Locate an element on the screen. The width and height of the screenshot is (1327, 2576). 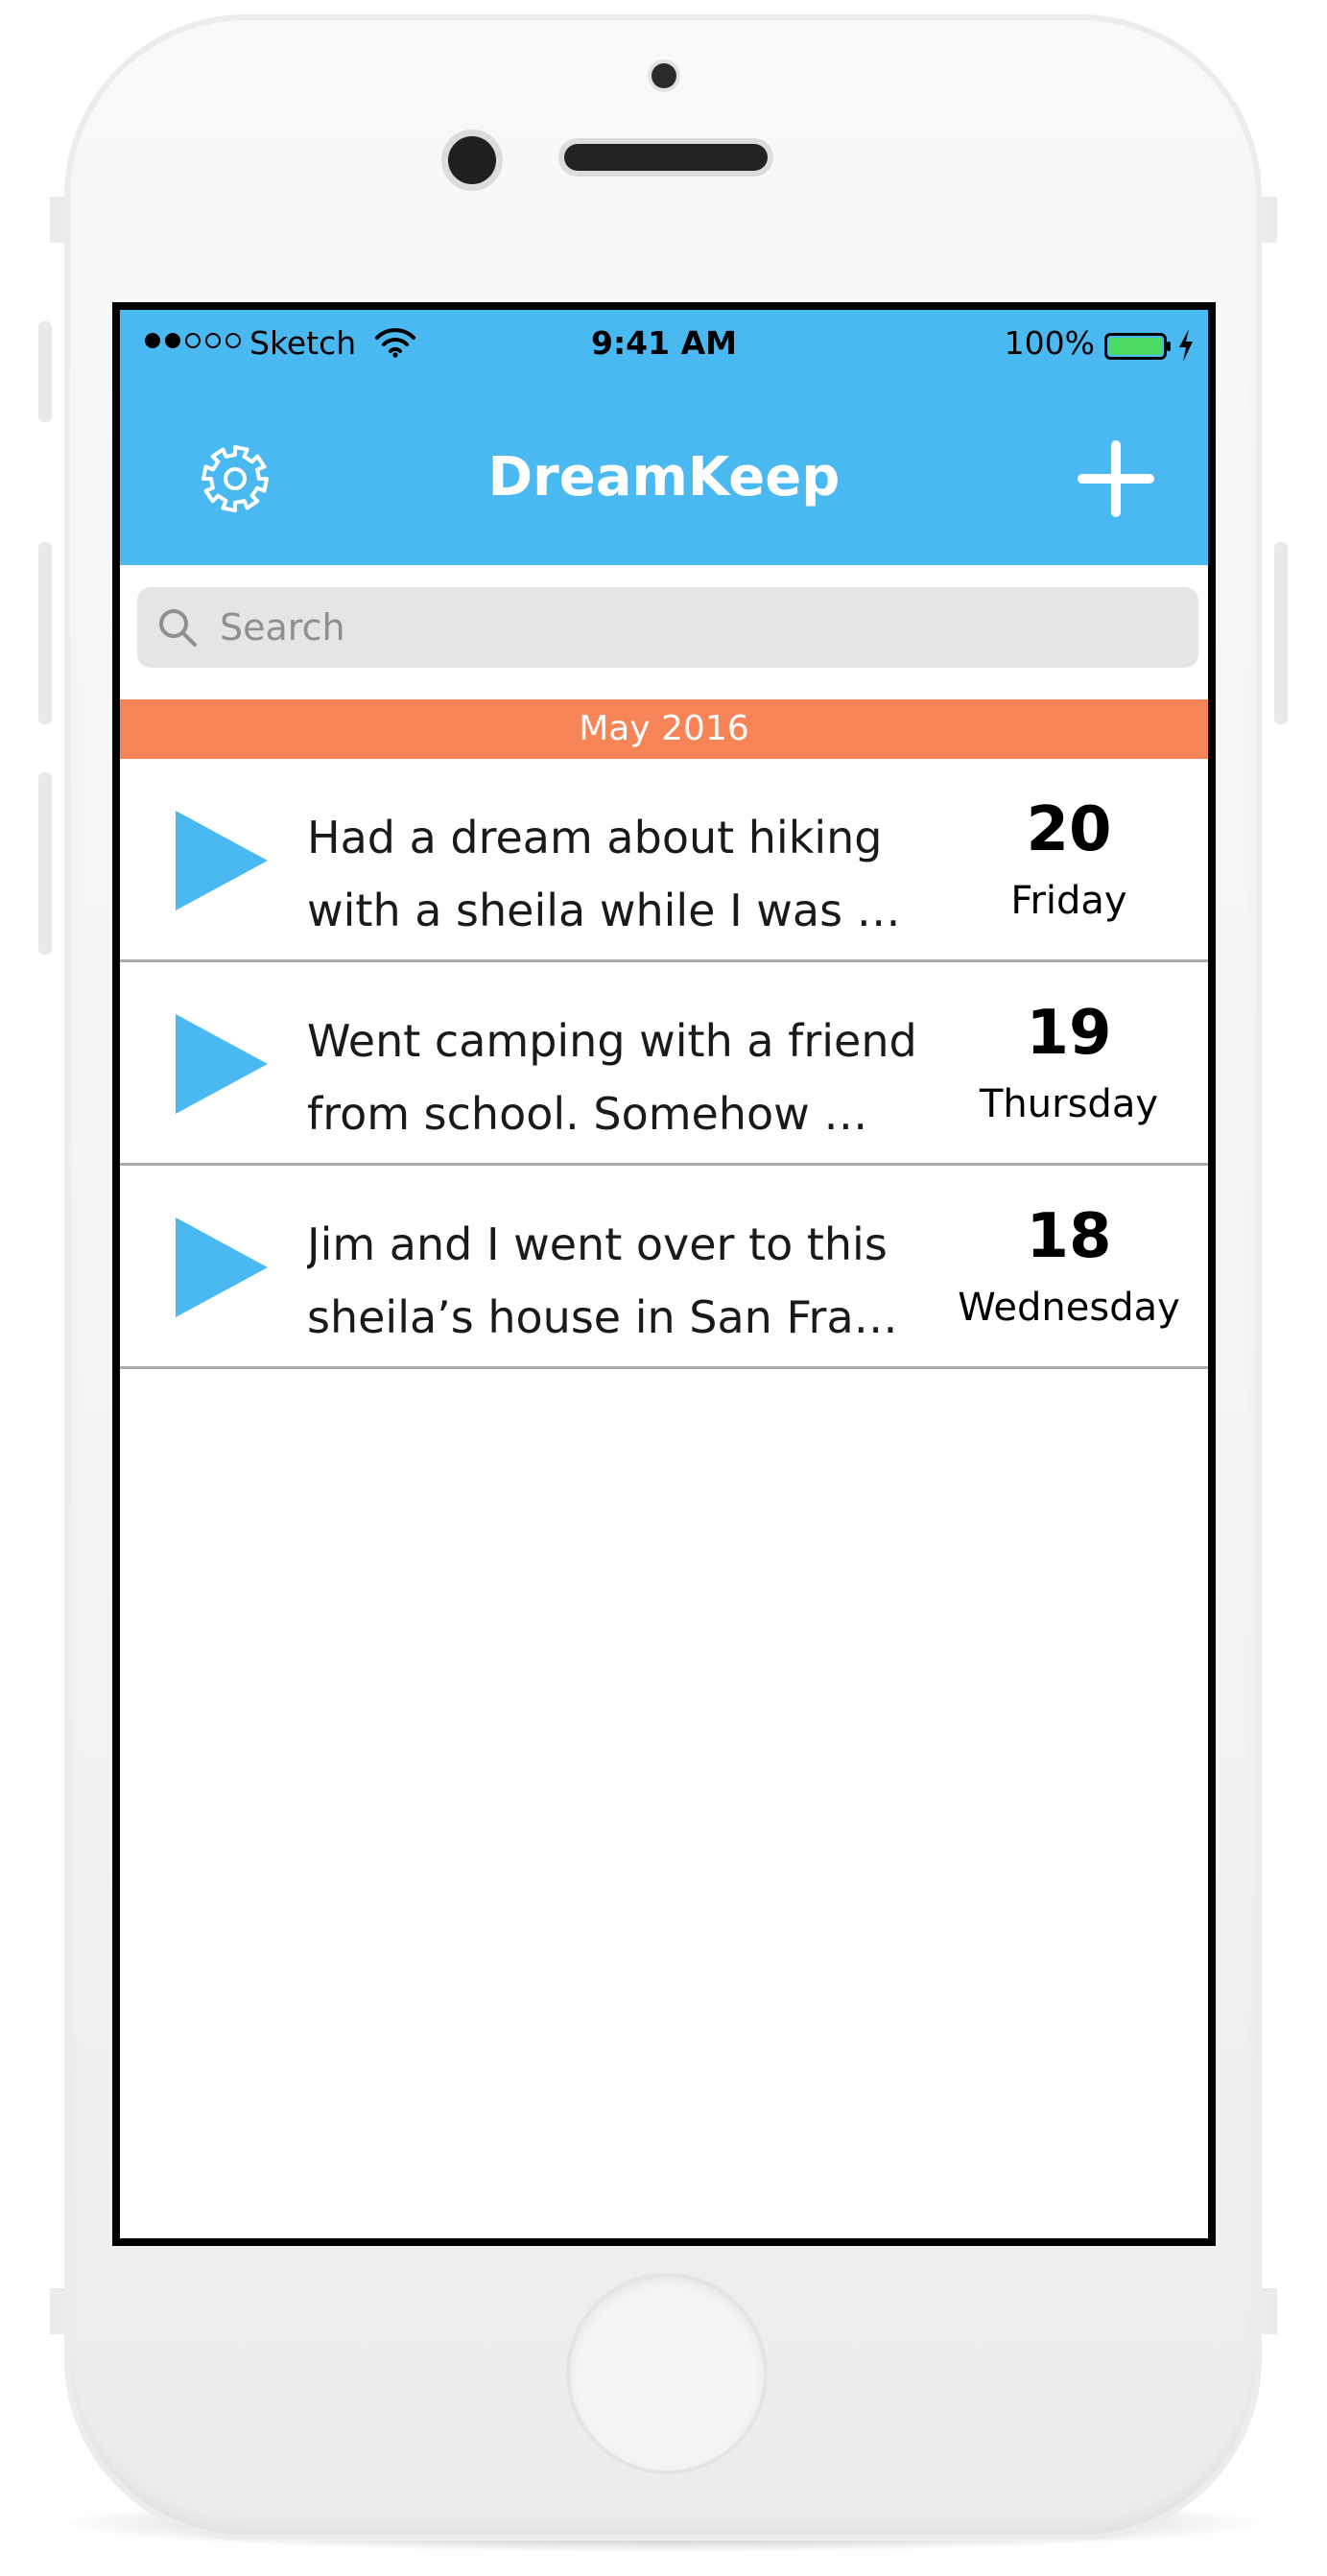
entry-date: 20 Friday is located at coordinates (1069, 860).